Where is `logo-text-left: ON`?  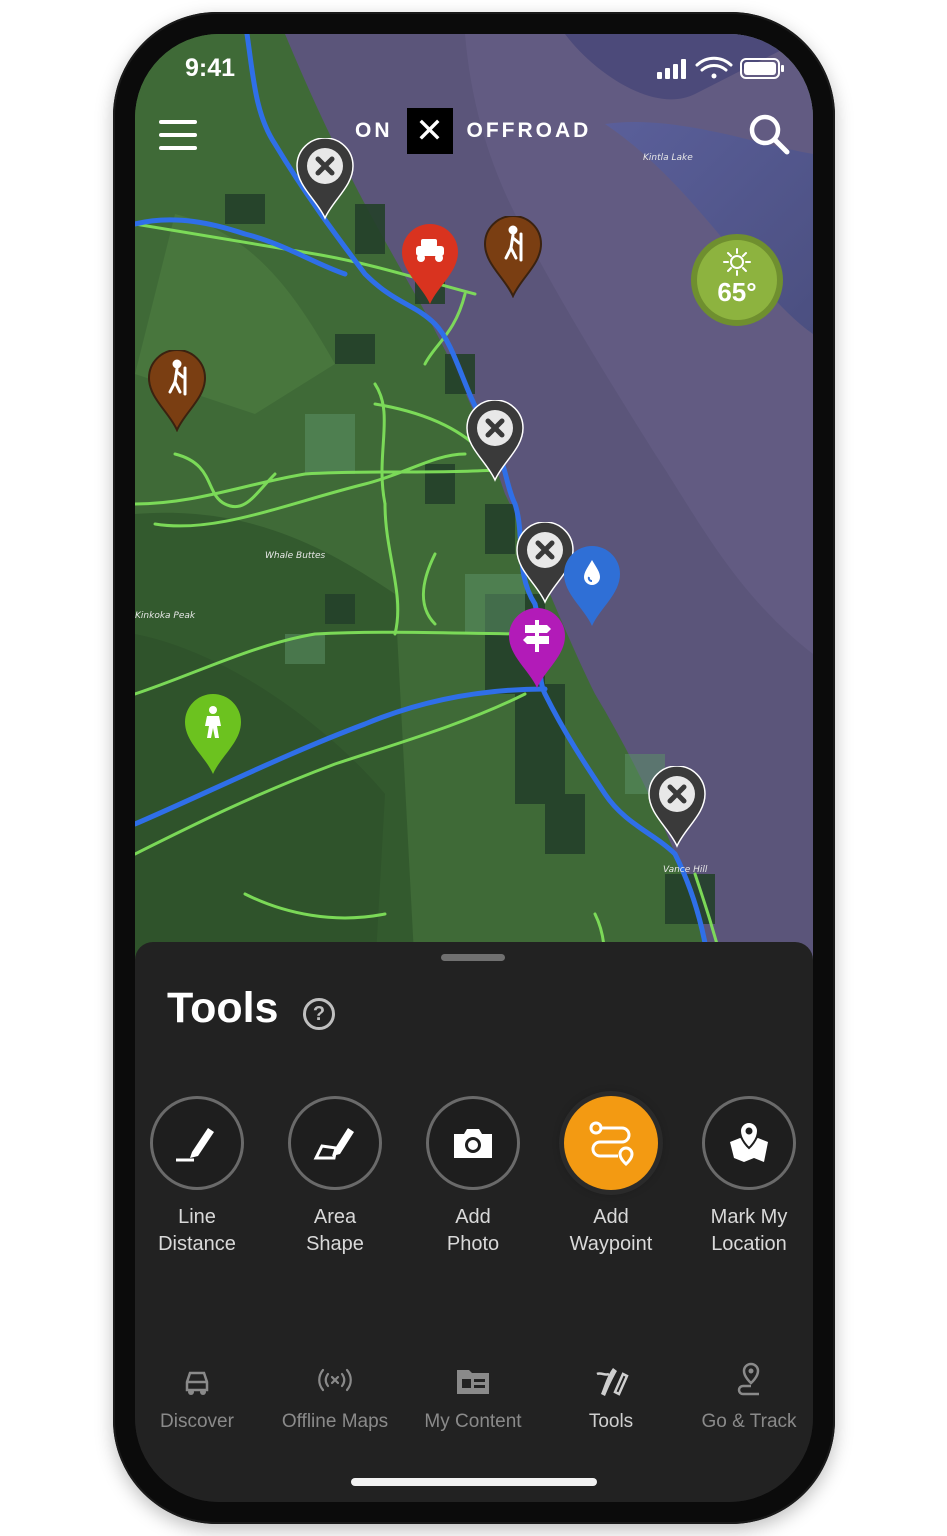 logo-text-left: ON is located at coordinates (374, 130).